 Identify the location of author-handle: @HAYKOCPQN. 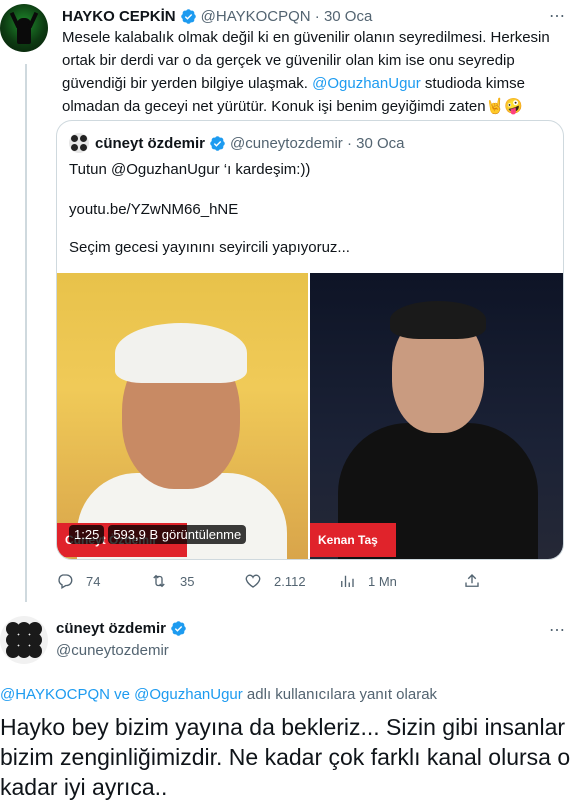
(256, 16).